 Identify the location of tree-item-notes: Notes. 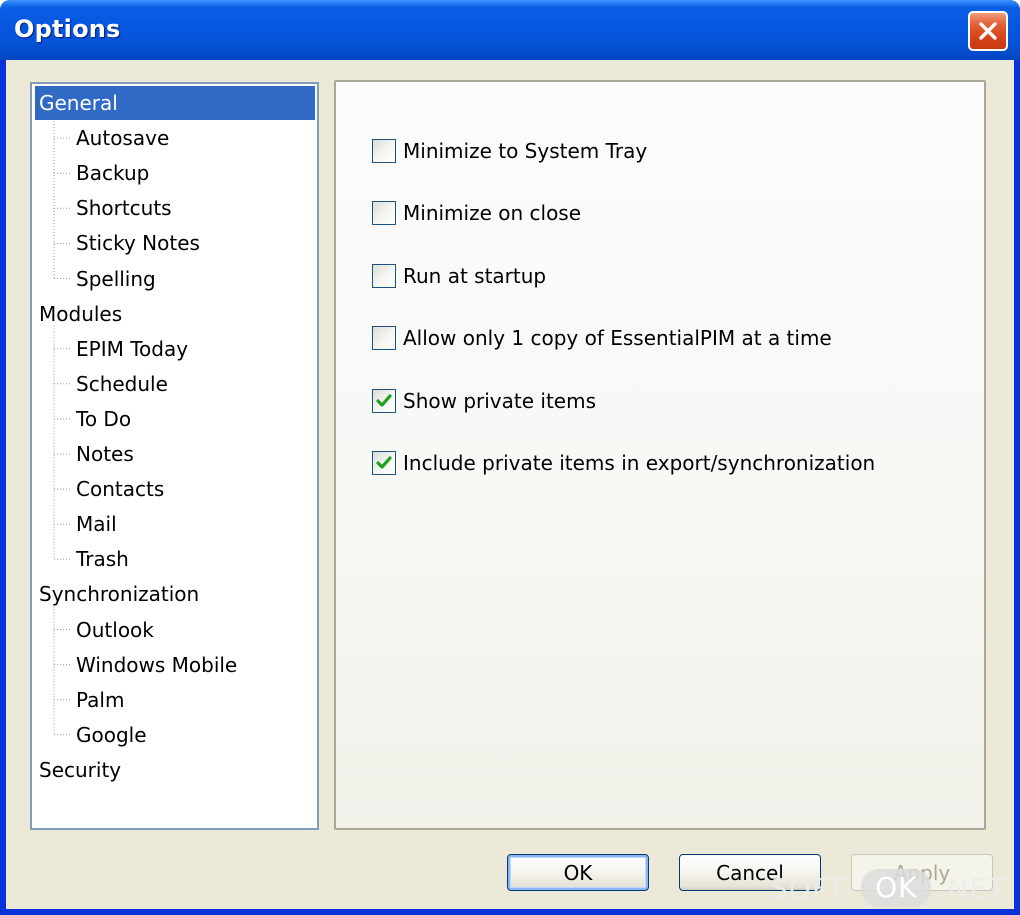
(105, 454).